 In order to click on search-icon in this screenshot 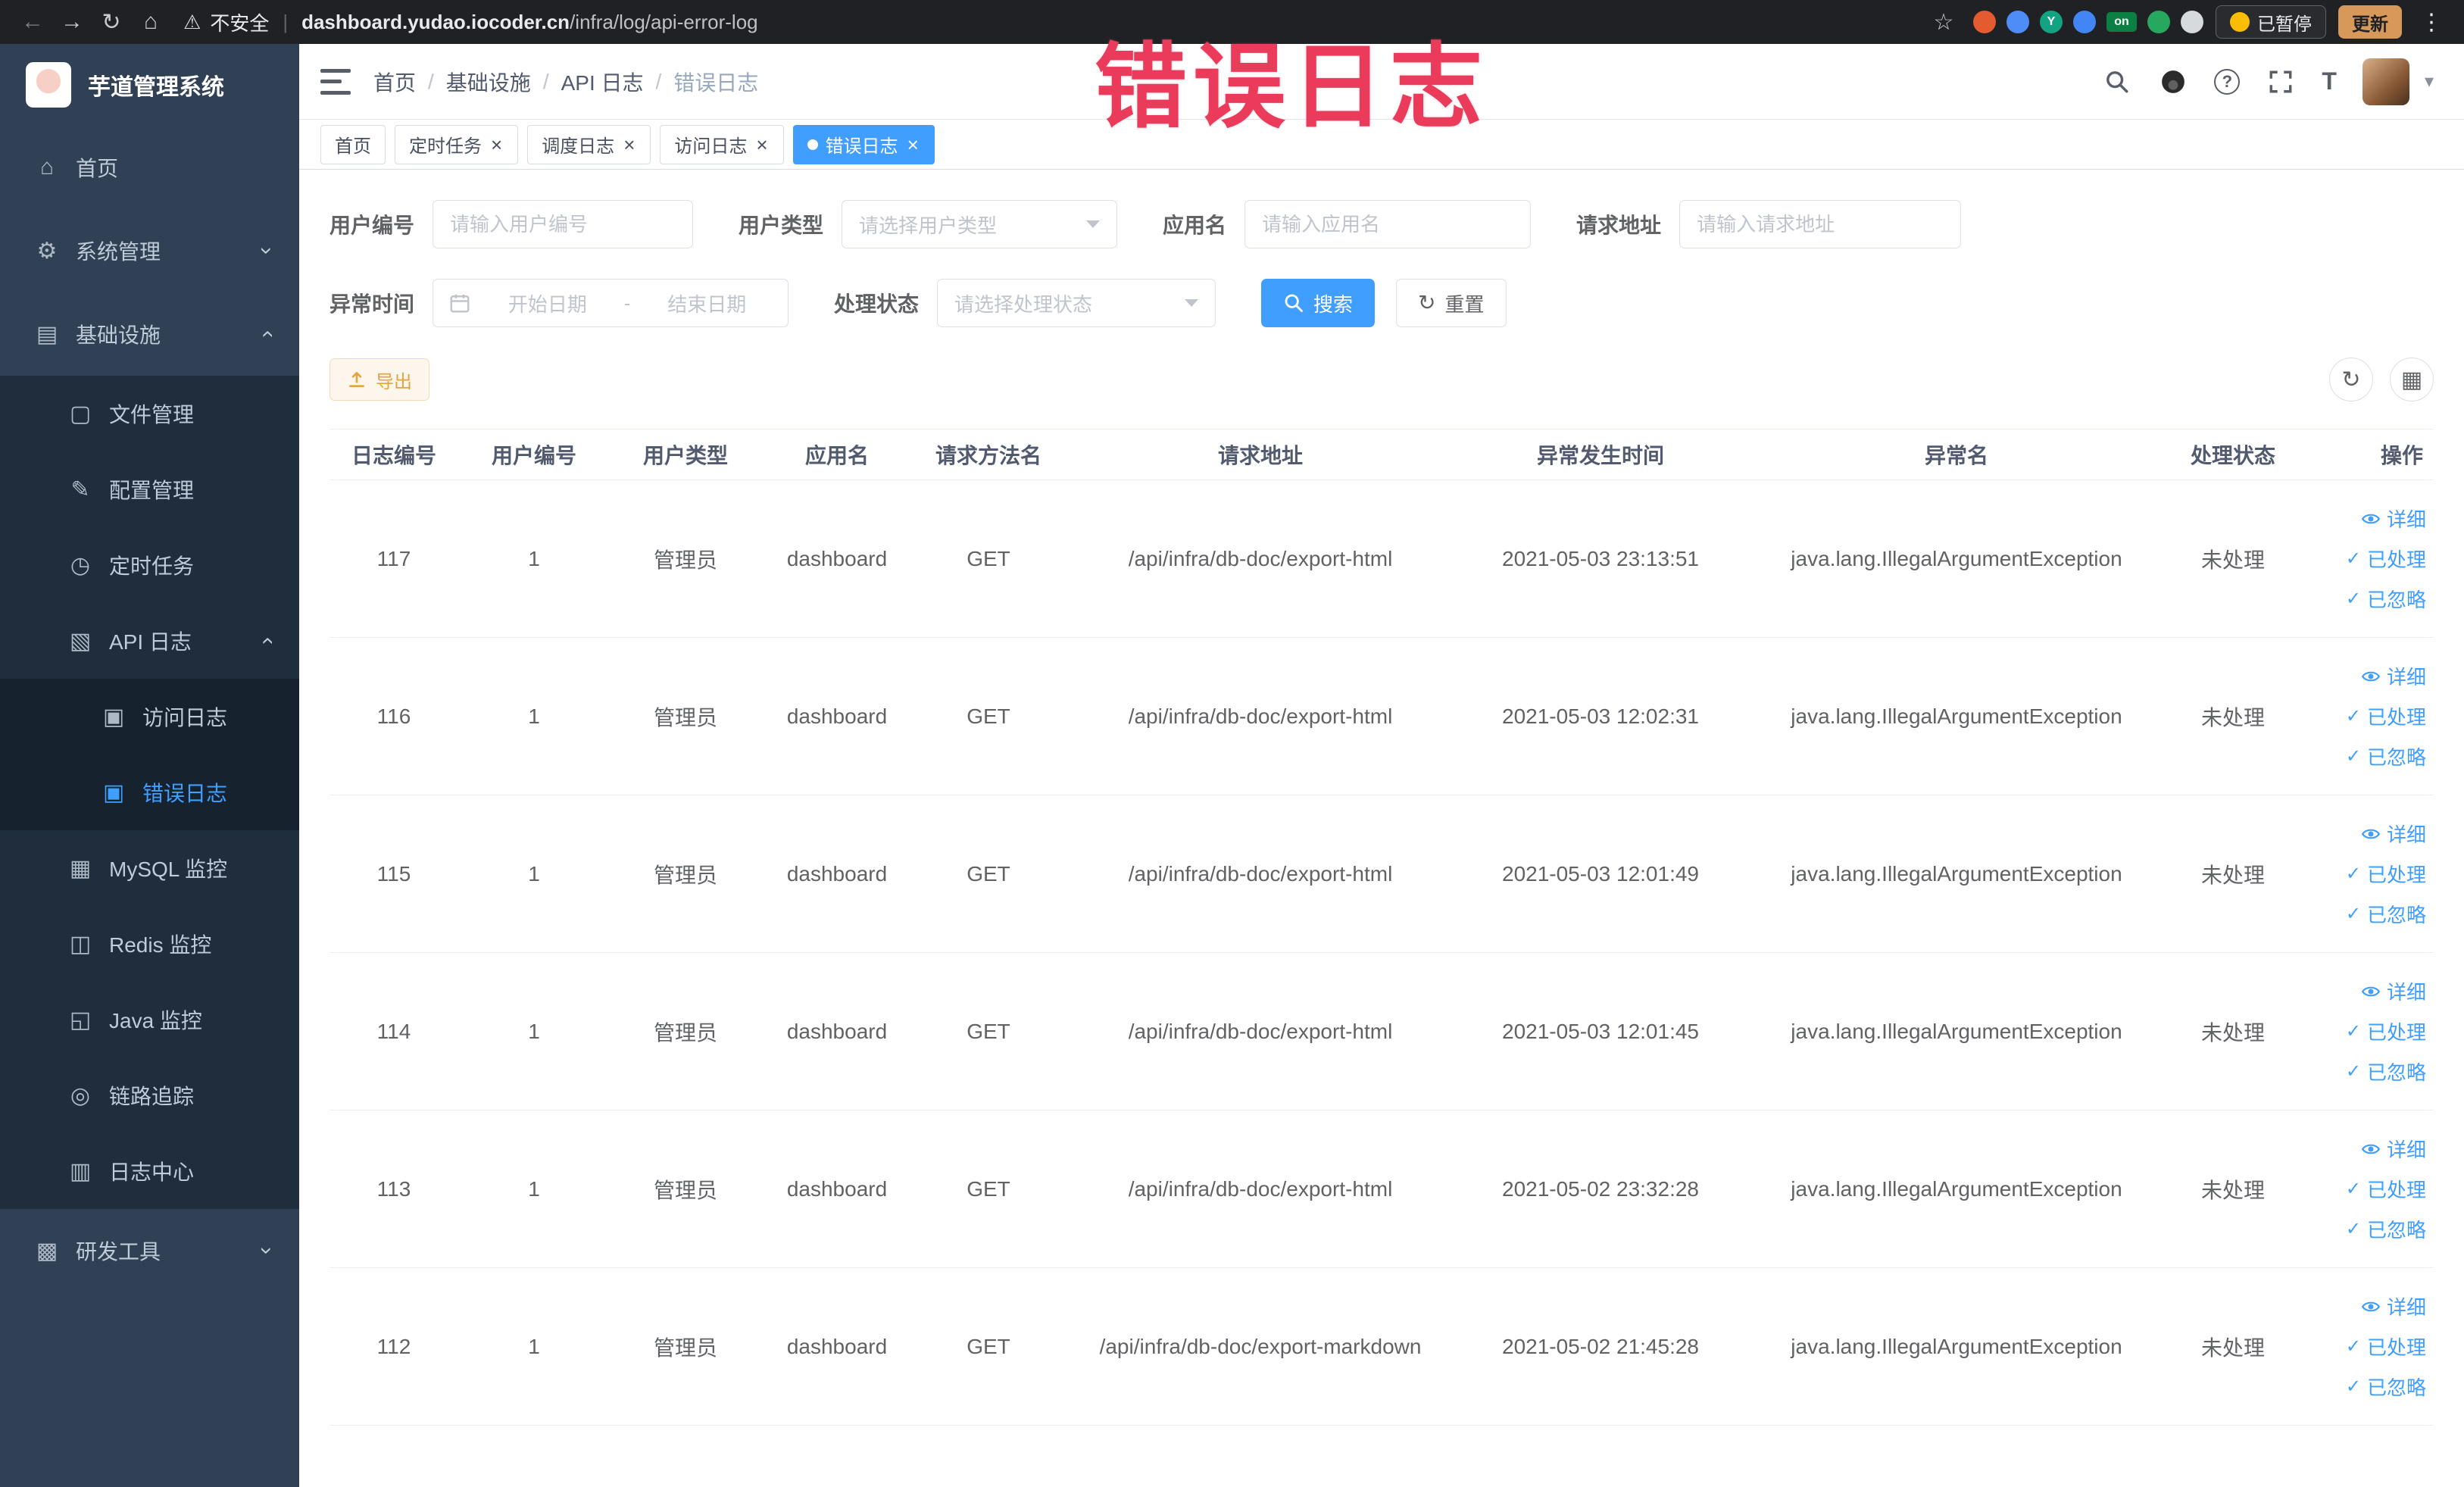, I will do `click(2117, 82)`.